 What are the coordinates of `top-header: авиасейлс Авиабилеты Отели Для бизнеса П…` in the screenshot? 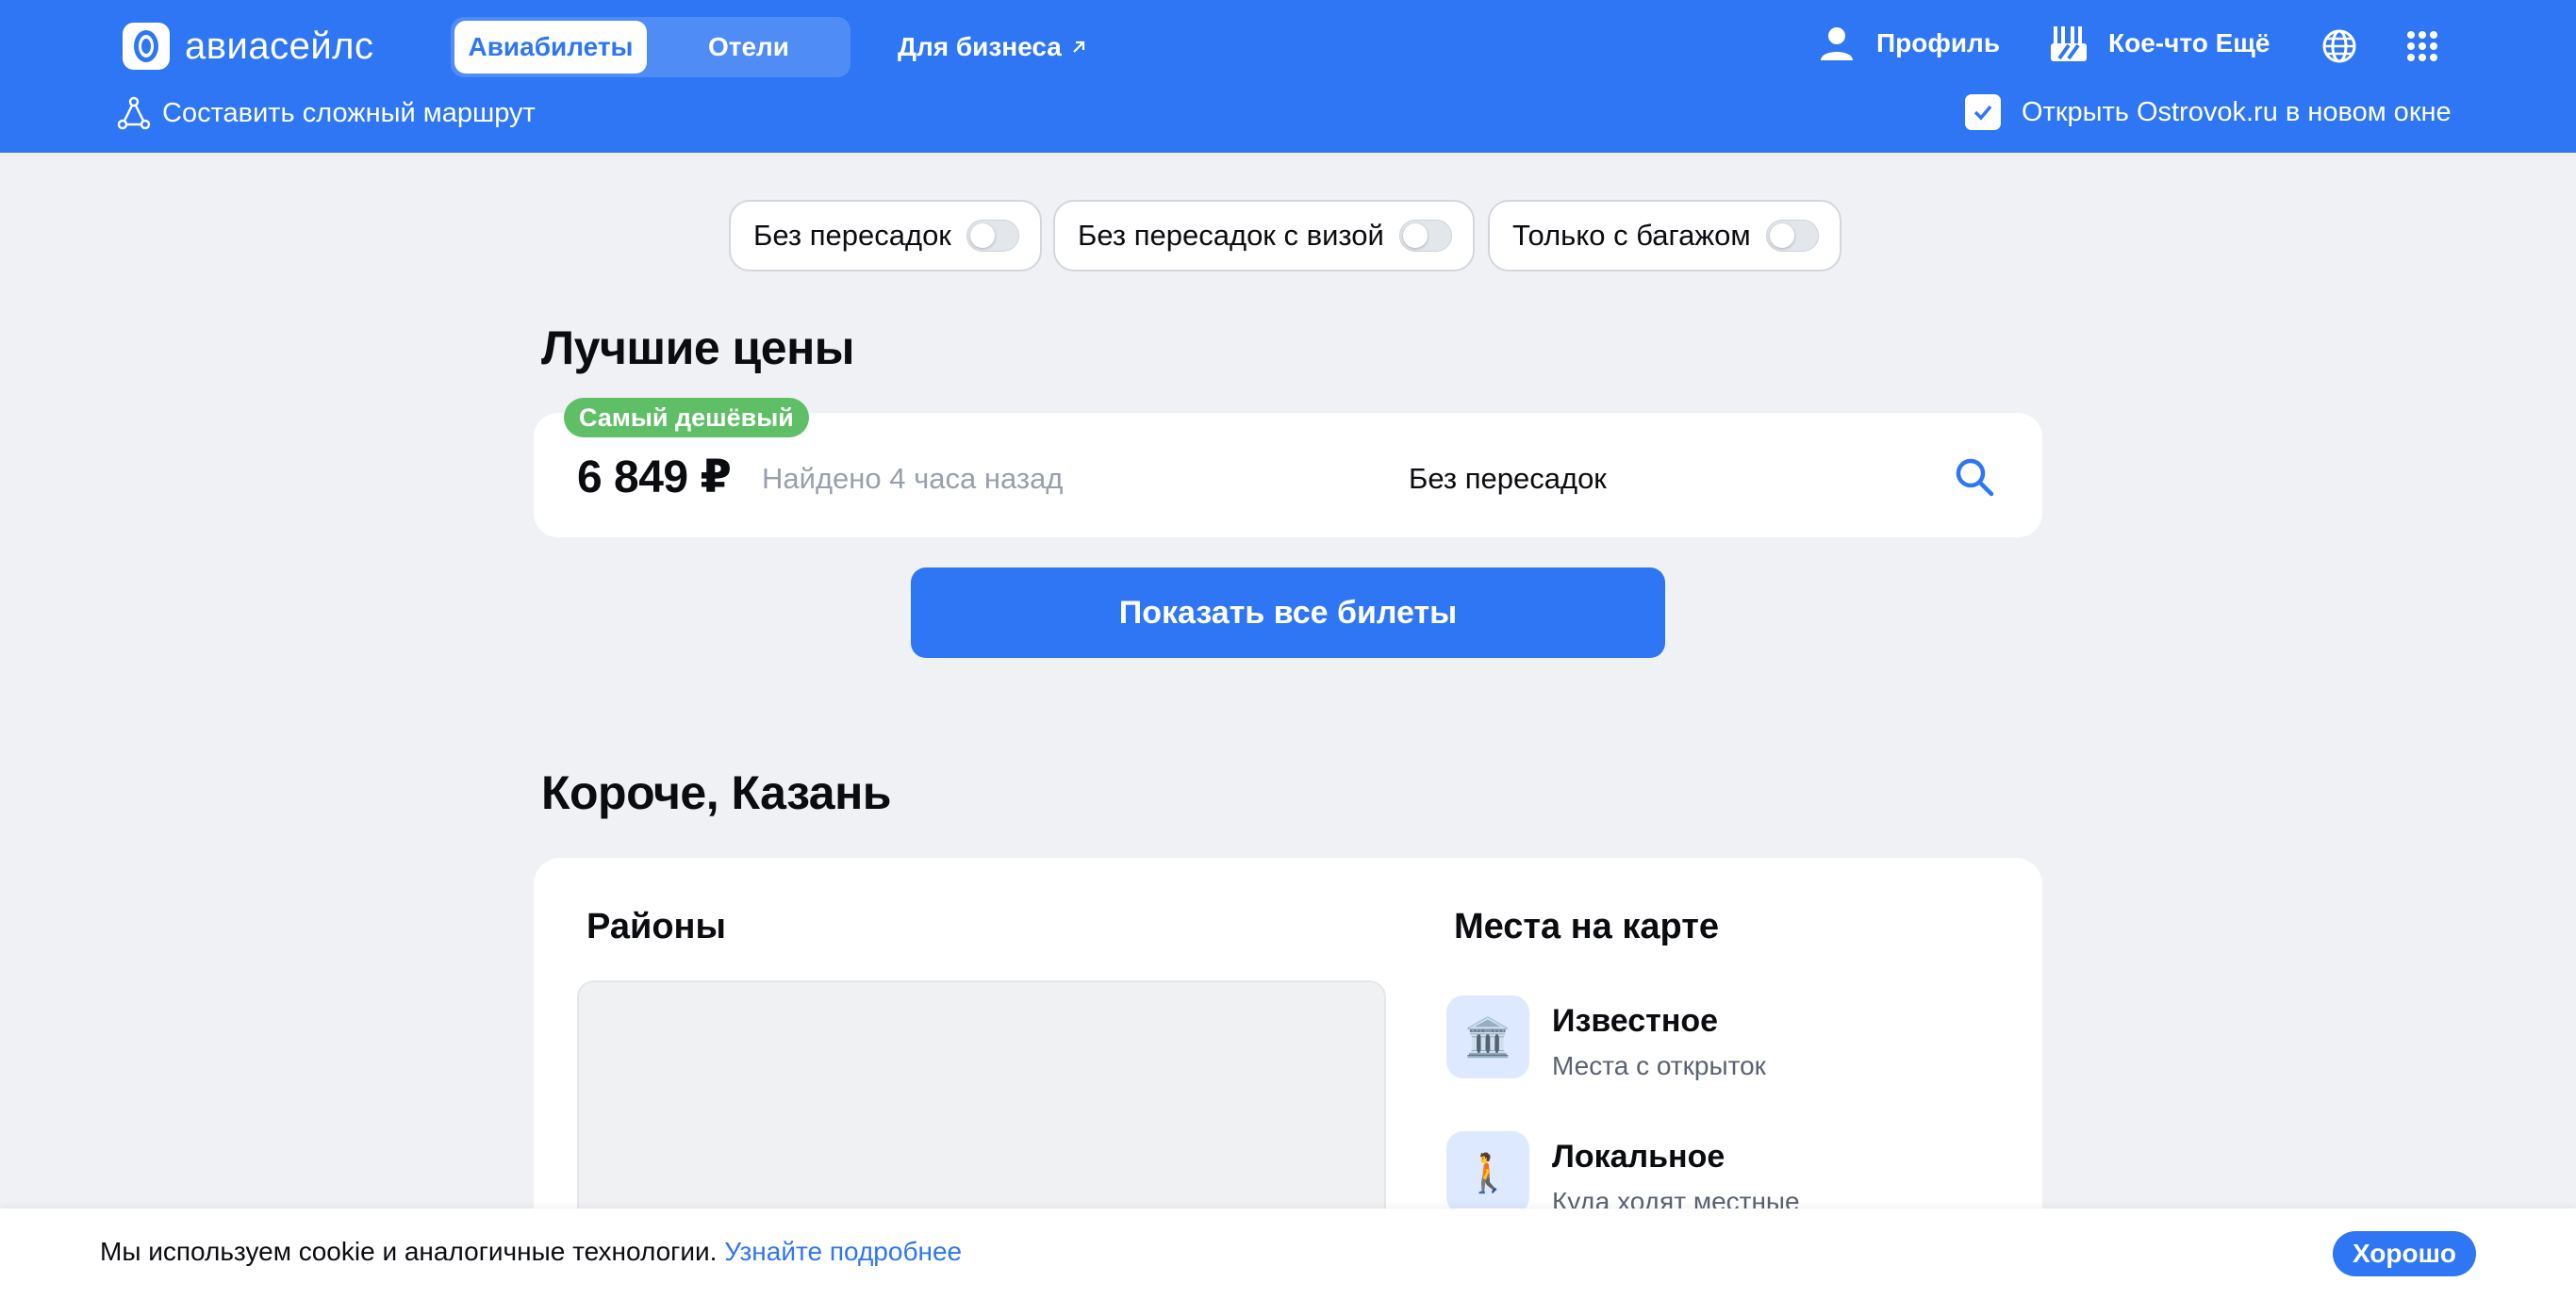 It's located at (1288, 76).